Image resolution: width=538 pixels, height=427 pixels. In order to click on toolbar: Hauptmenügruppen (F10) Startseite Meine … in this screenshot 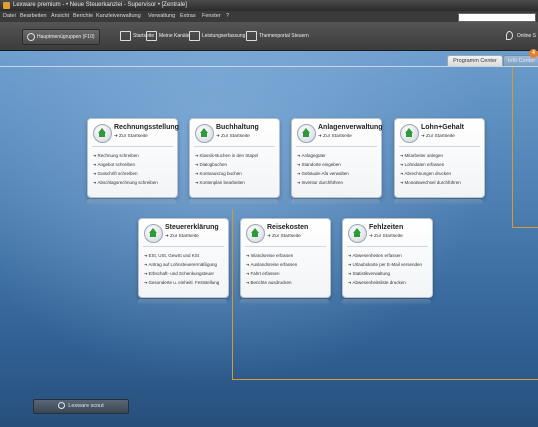, I will do `click(269, 36)`.